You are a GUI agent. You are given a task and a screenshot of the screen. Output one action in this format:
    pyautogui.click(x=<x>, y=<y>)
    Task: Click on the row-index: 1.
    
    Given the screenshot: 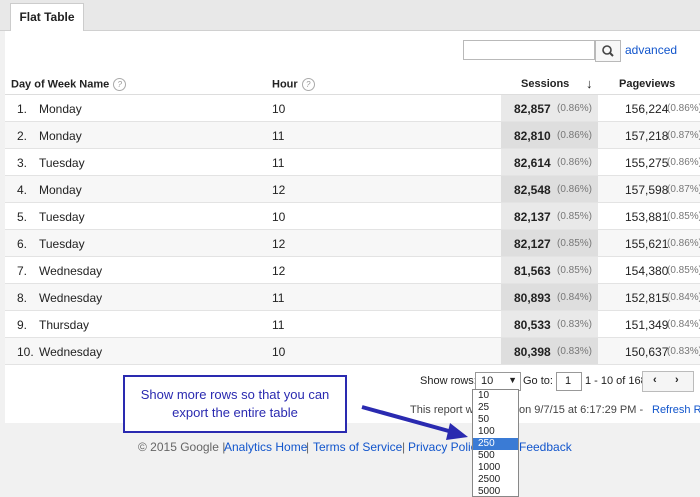 What is the action you would take?
    pyautogui.click(x=22, y=109)
    